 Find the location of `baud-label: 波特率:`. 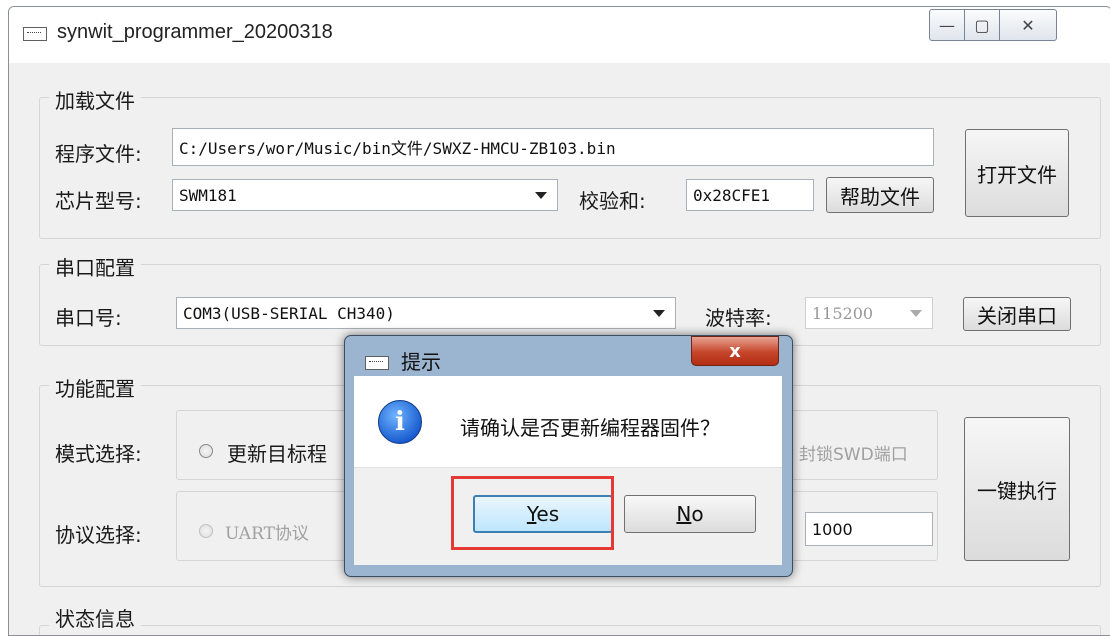

baud-label: 波特率: is located at coordinates (738, 318).